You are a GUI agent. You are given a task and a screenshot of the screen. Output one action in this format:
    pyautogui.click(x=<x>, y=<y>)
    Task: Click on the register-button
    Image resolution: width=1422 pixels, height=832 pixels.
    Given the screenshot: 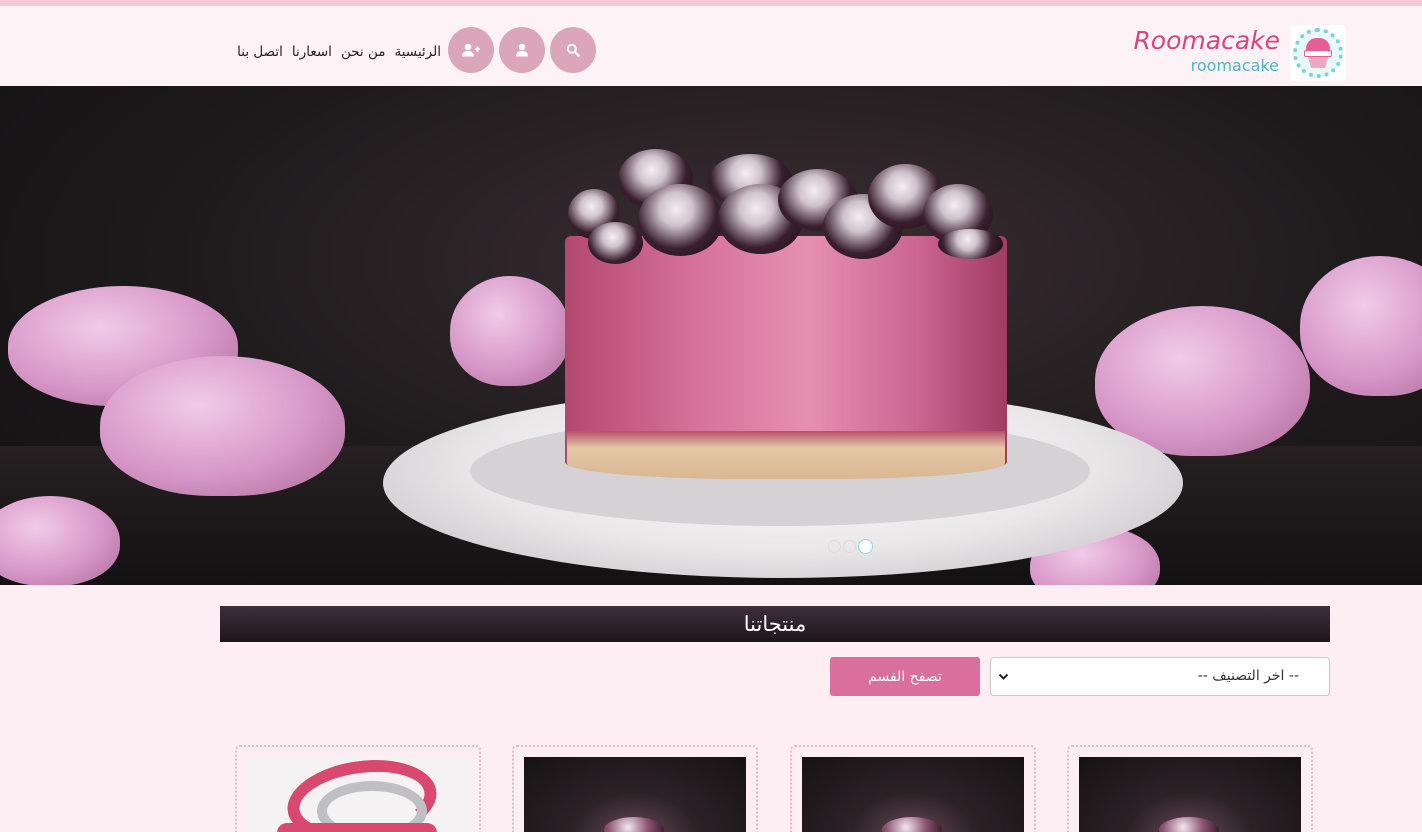 What is the action you would take?
    pyautogui.click(x=471, y=50)
    